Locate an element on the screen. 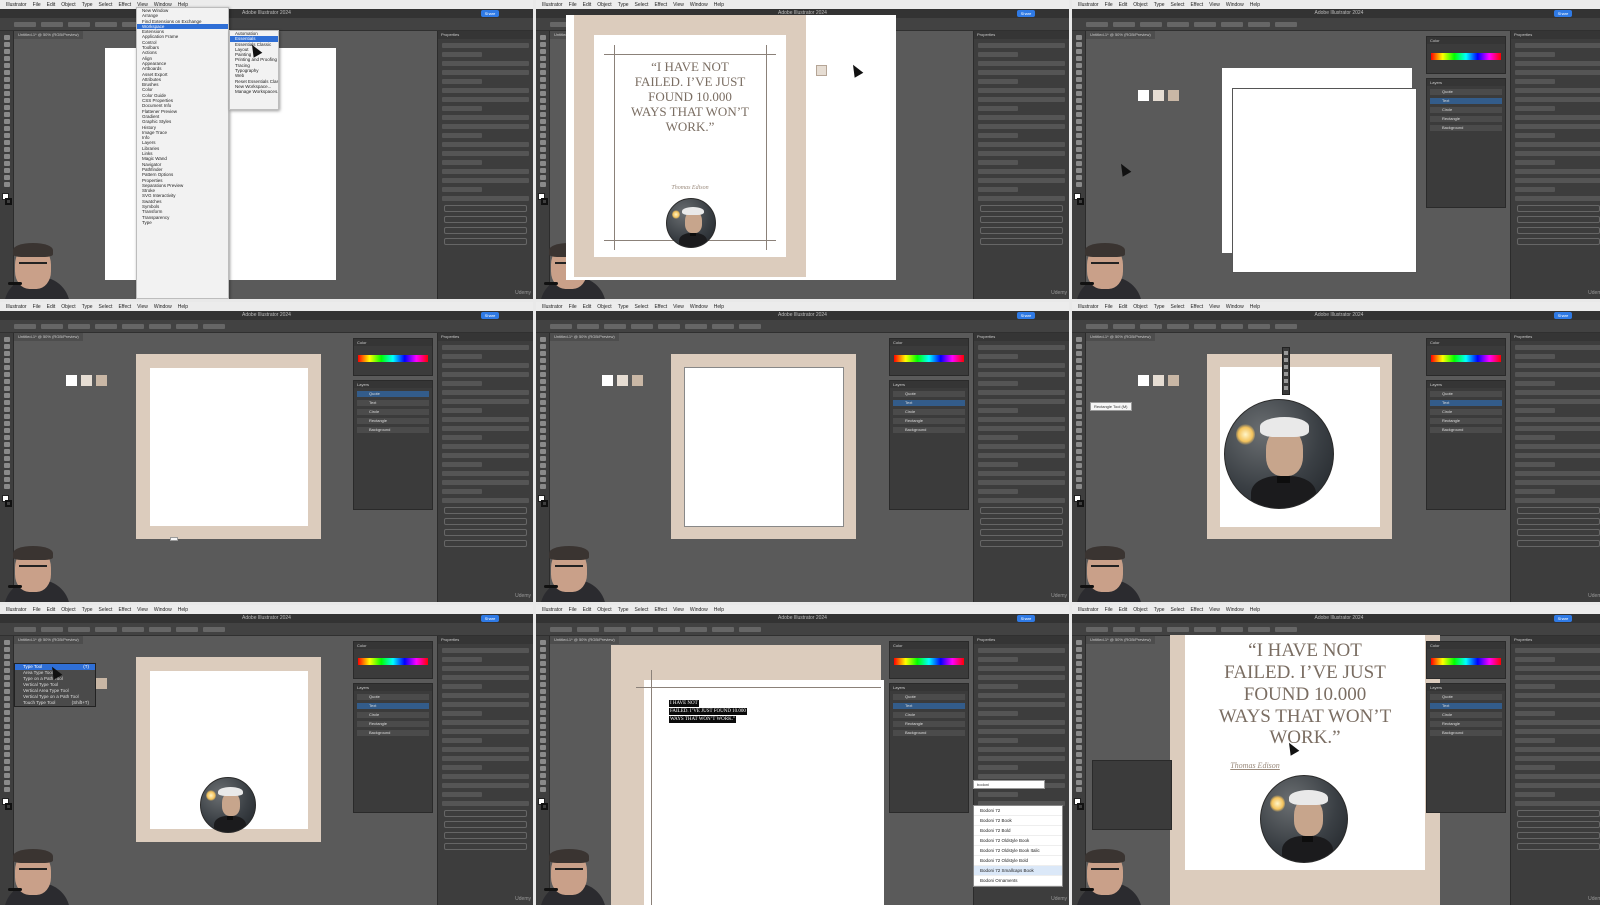  properties-panel-header: Properties is located at coordinates (1555, 337).